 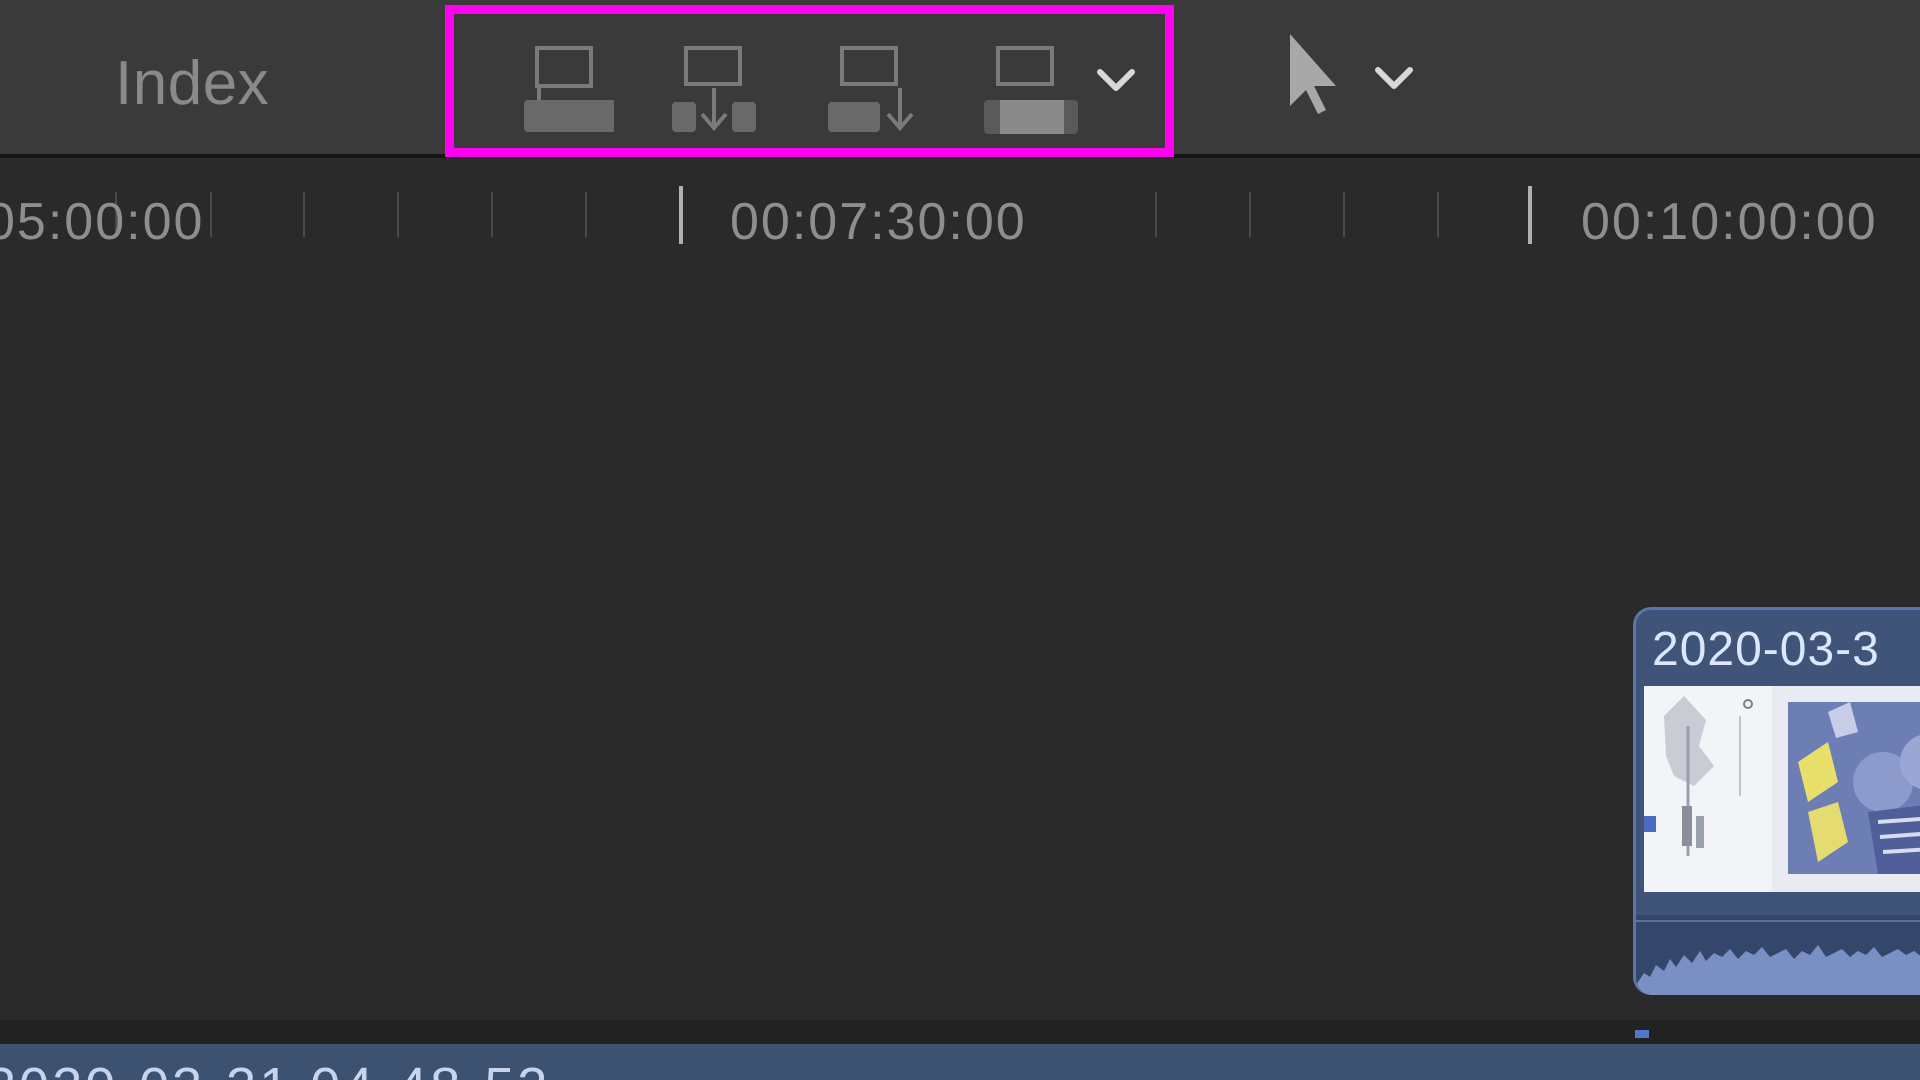 I want to click on append-clip-button, so click(x=869, y=91).